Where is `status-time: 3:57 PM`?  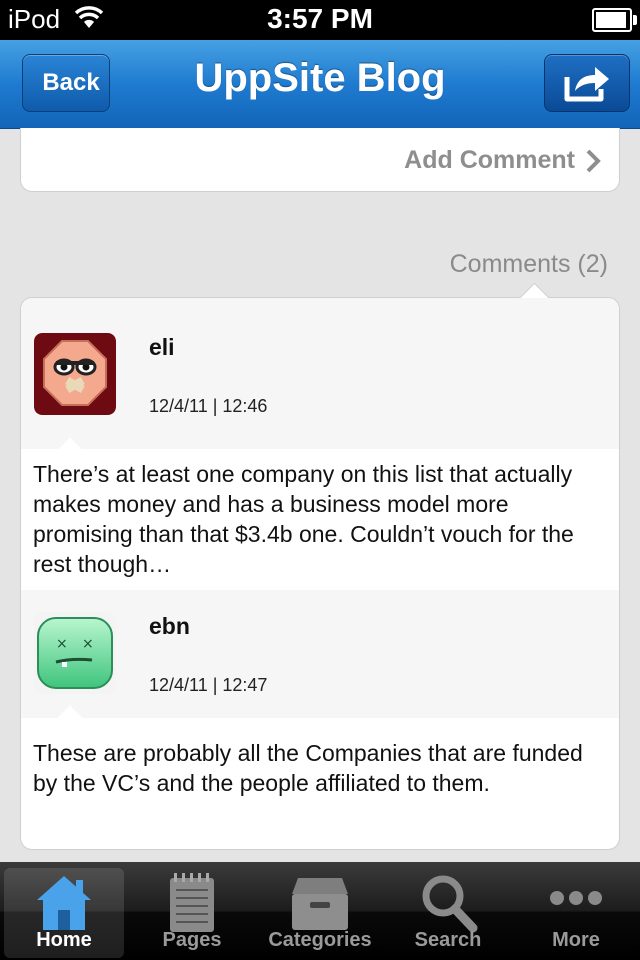 status-time: 3:57 PM is located at coordinates (320, 18).